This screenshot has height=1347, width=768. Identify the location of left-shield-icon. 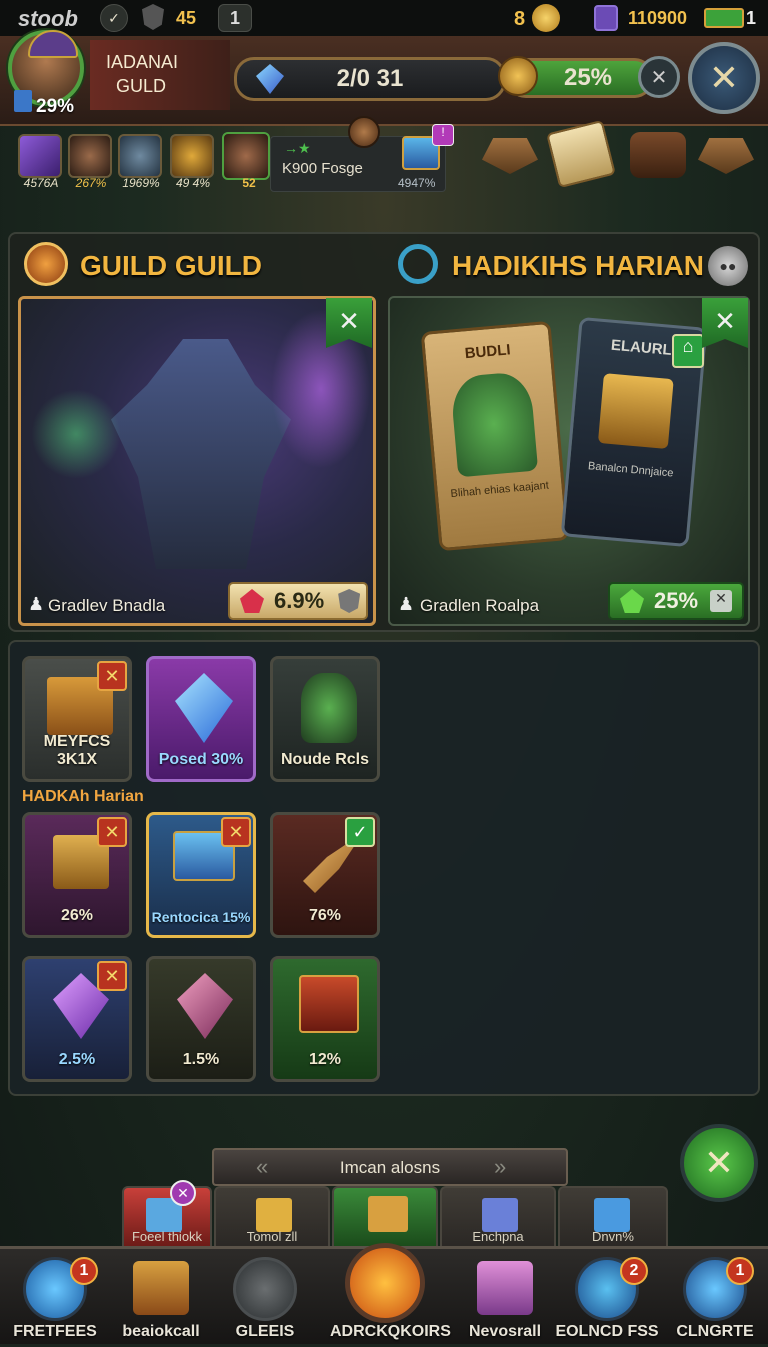
(349, 601).